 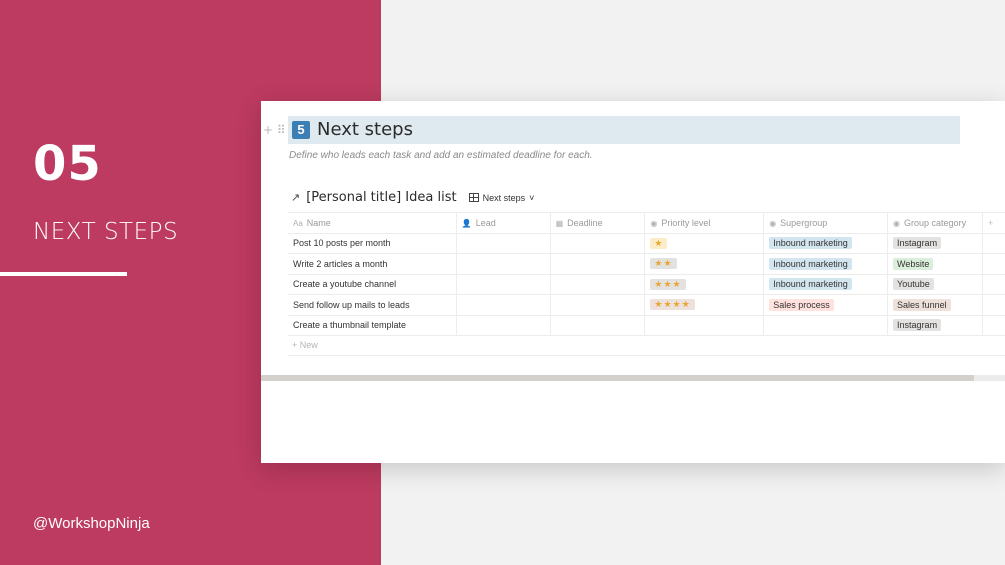 I want to click on block-handles: + ⠿, so click(x=274, y=130).